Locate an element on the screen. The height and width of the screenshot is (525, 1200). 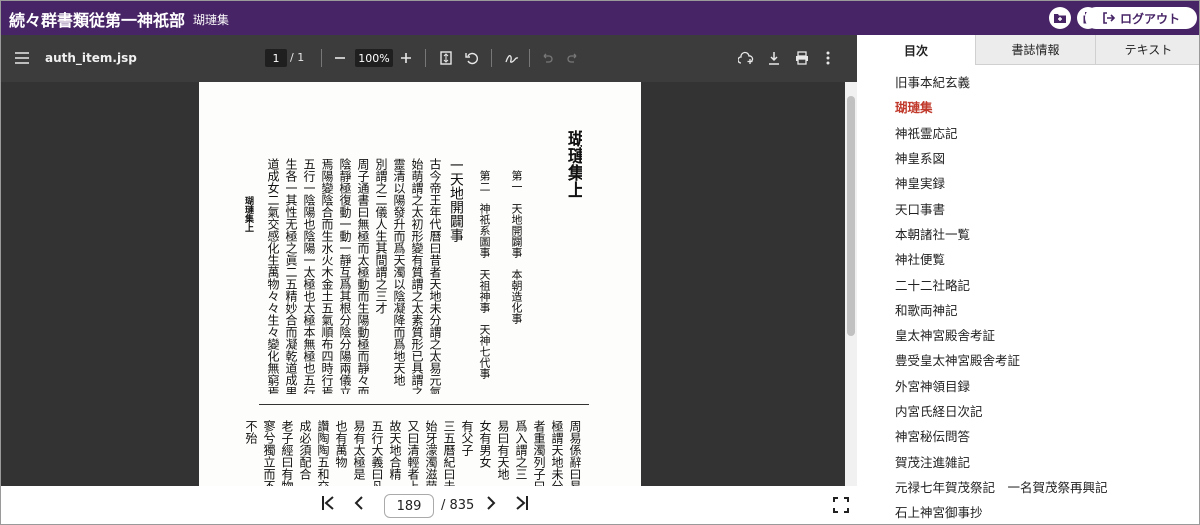
page-text-column: 成必須配合 is located at coordinates (305, 450).